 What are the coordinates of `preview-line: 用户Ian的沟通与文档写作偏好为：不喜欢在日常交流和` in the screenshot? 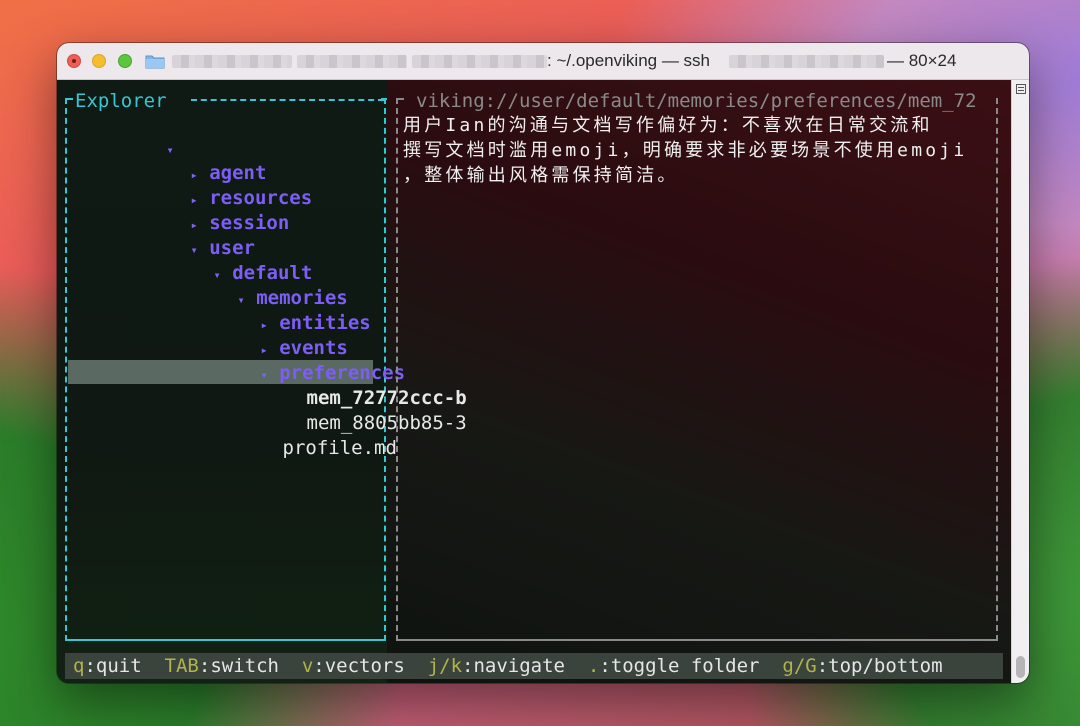 It's located at (668, 125).